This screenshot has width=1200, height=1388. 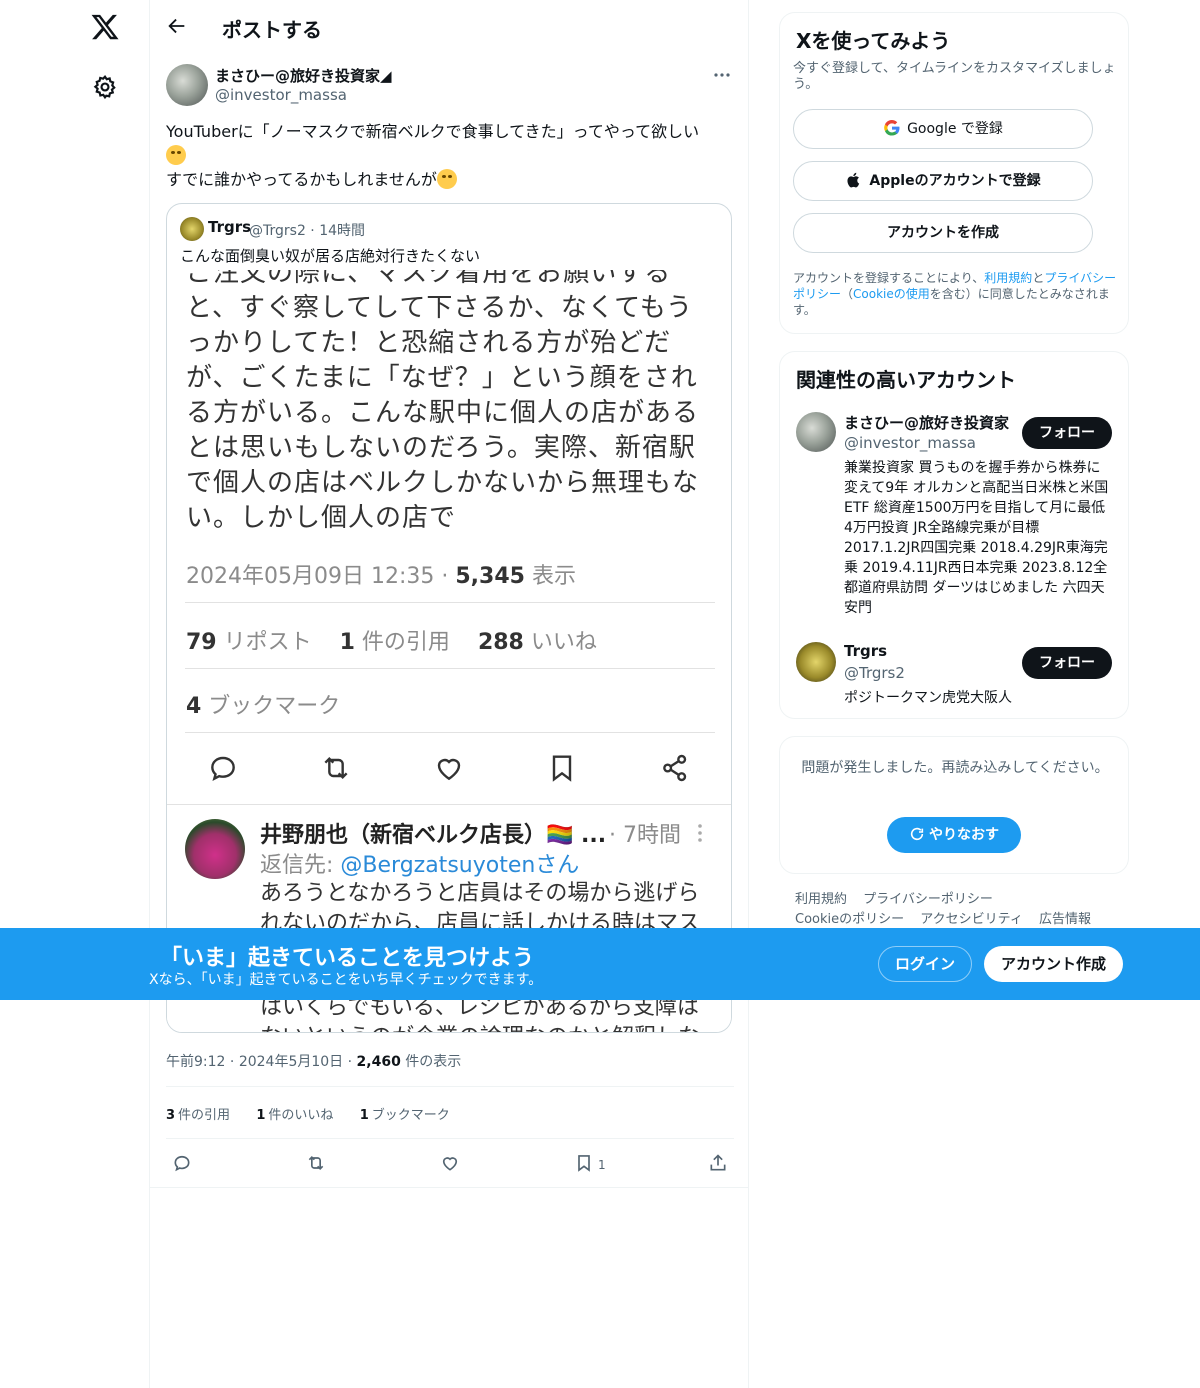 I want to click on screenshot-views-label: 表示, so click(x=550, y=576).